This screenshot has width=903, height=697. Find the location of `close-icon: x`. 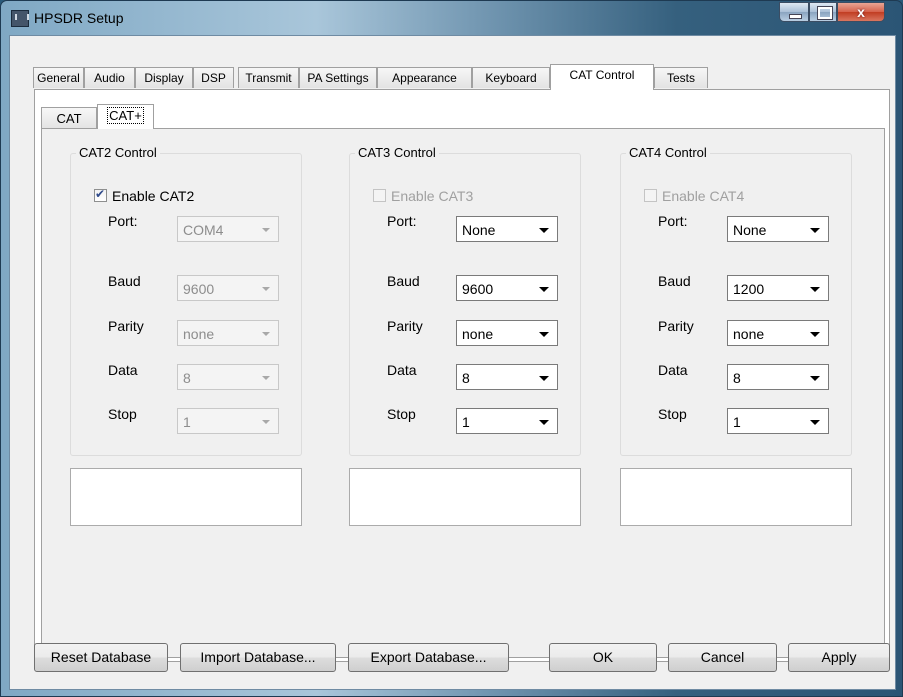

close-icon: x is located at coordinates (861, 12).